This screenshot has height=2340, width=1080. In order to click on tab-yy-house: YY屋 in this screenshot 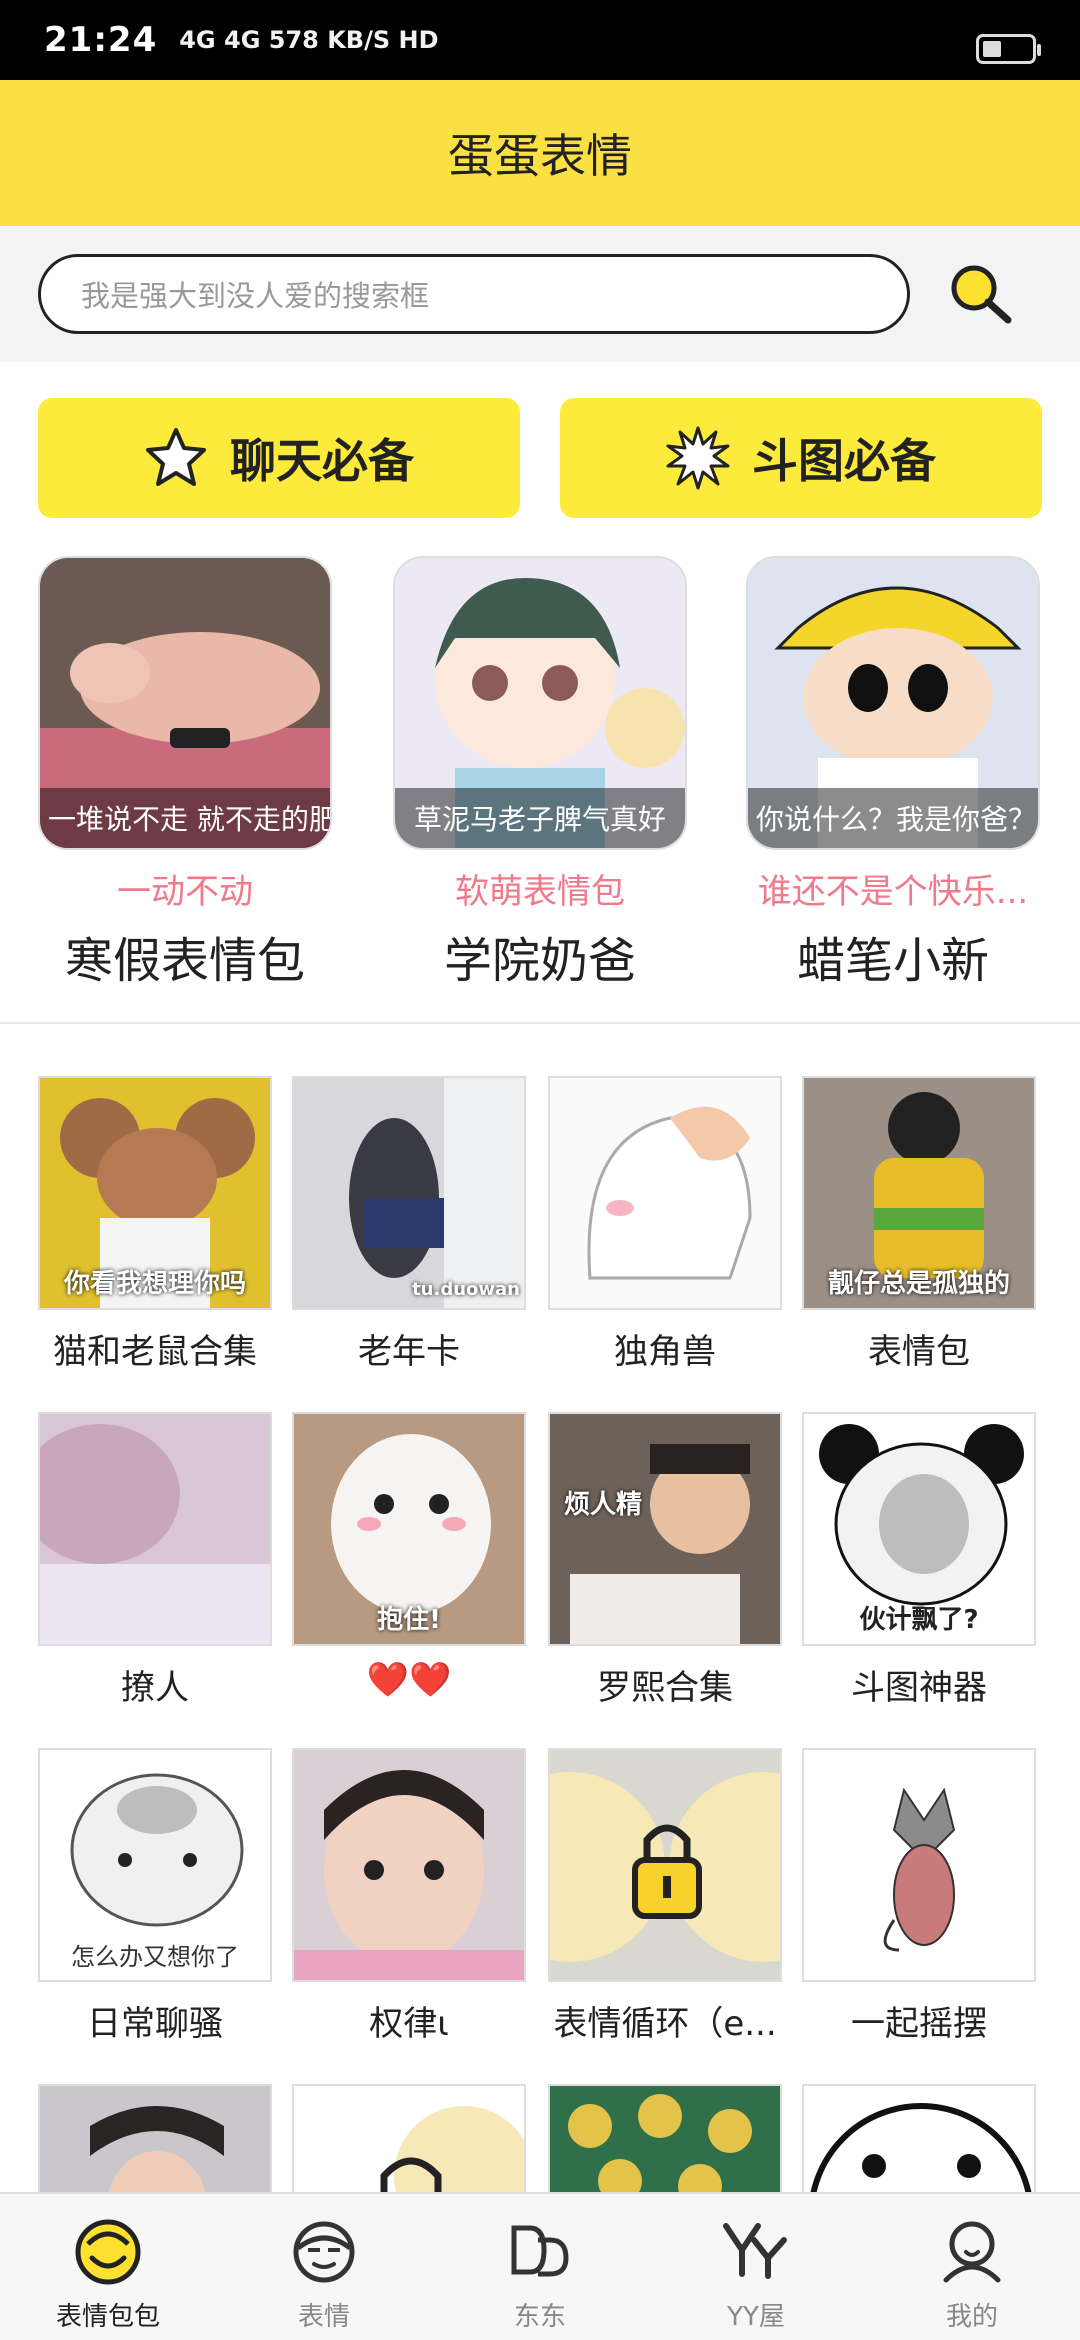, I will do `click(756, 2267)`.